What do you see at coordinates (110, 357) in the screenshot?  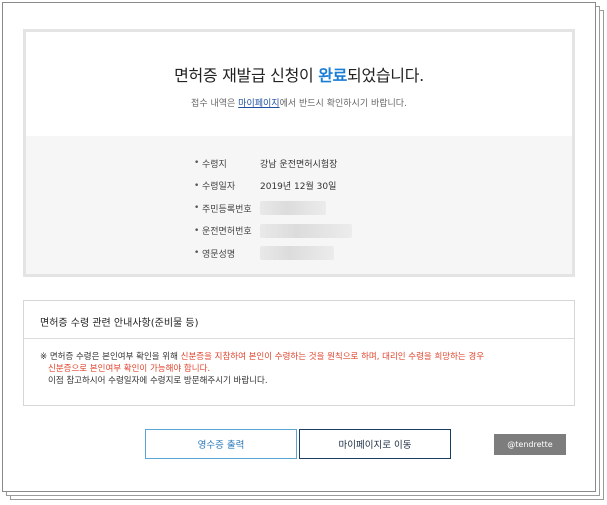 I see `notice-text: ※ 면허증 수령은 본인여부 확인을 위해` at bounding box center [110, 357].